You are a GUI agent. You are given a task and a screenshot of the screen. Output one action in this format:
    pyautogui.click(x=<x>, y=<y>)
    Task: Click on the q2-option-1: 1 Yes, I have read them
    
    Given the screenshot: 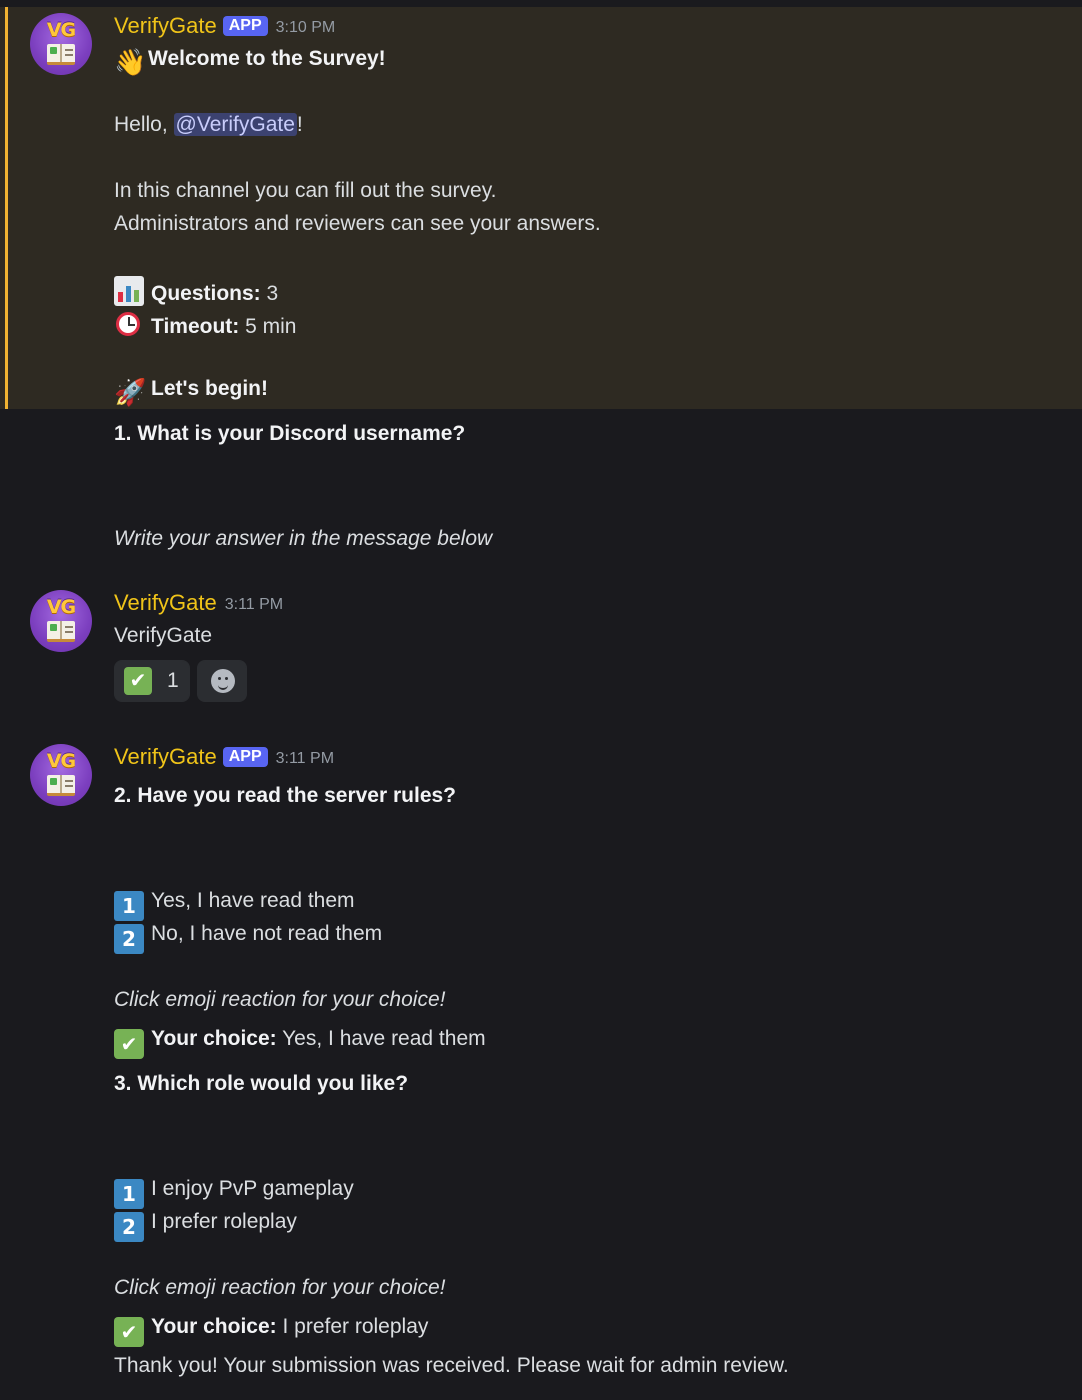 What is the action you would take?
    pyautogui.click(x=234, y=904)
    